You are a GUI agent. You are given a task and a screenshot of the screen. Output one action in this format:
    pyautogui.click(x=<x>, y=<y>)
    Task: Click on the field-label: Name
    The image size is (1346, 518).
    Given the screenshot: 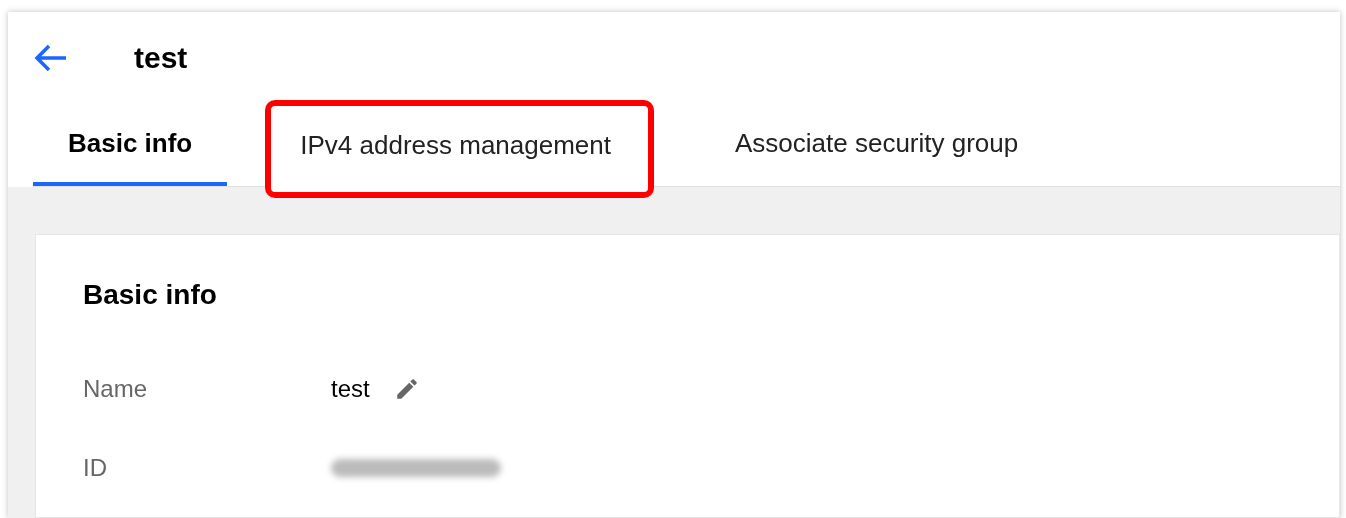 What is the action you would take?
    pyautogui.click(x=116, y=388)
    